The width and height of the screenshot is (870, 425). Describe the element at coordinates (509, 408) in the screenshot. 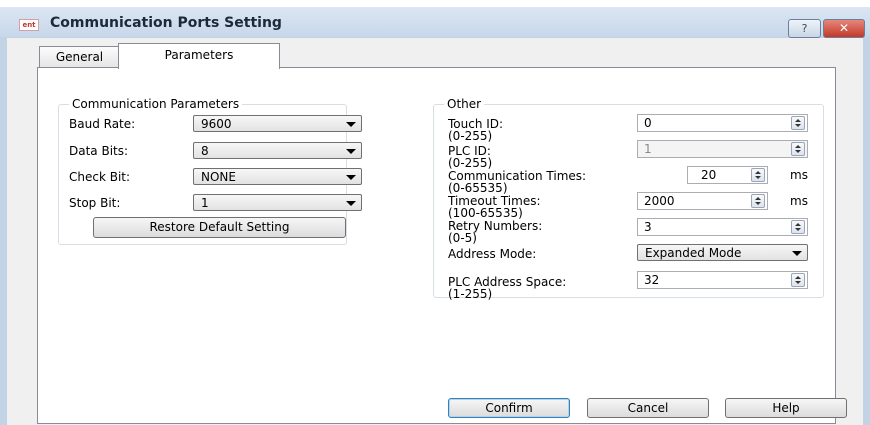

I see `confirm-button: Confirm` at that location.